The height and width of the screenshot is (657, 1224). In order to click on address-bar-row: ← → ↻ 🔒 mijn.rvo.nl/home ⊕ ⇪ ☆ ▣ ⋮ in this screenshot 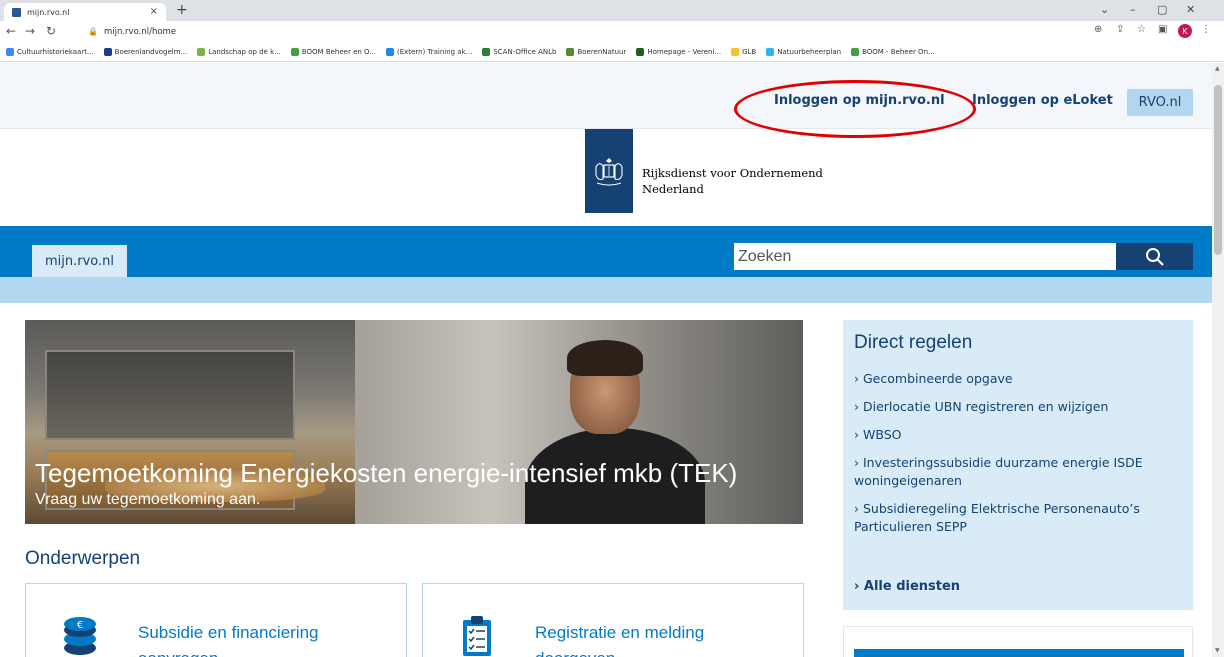, I will do `click(612, 31)`.